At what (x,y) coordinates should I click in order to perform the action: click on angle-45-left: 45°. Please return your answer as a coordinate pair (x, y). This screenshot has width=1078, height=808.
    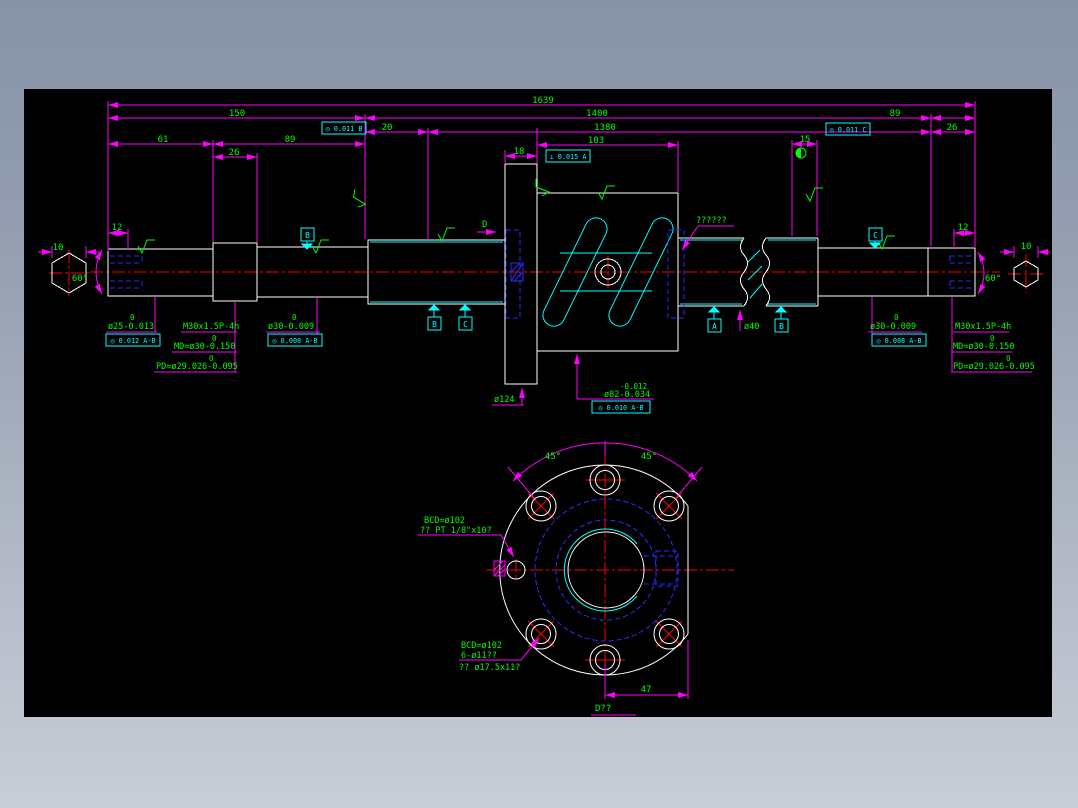
    Looking at the image, I should click on (553, 457).